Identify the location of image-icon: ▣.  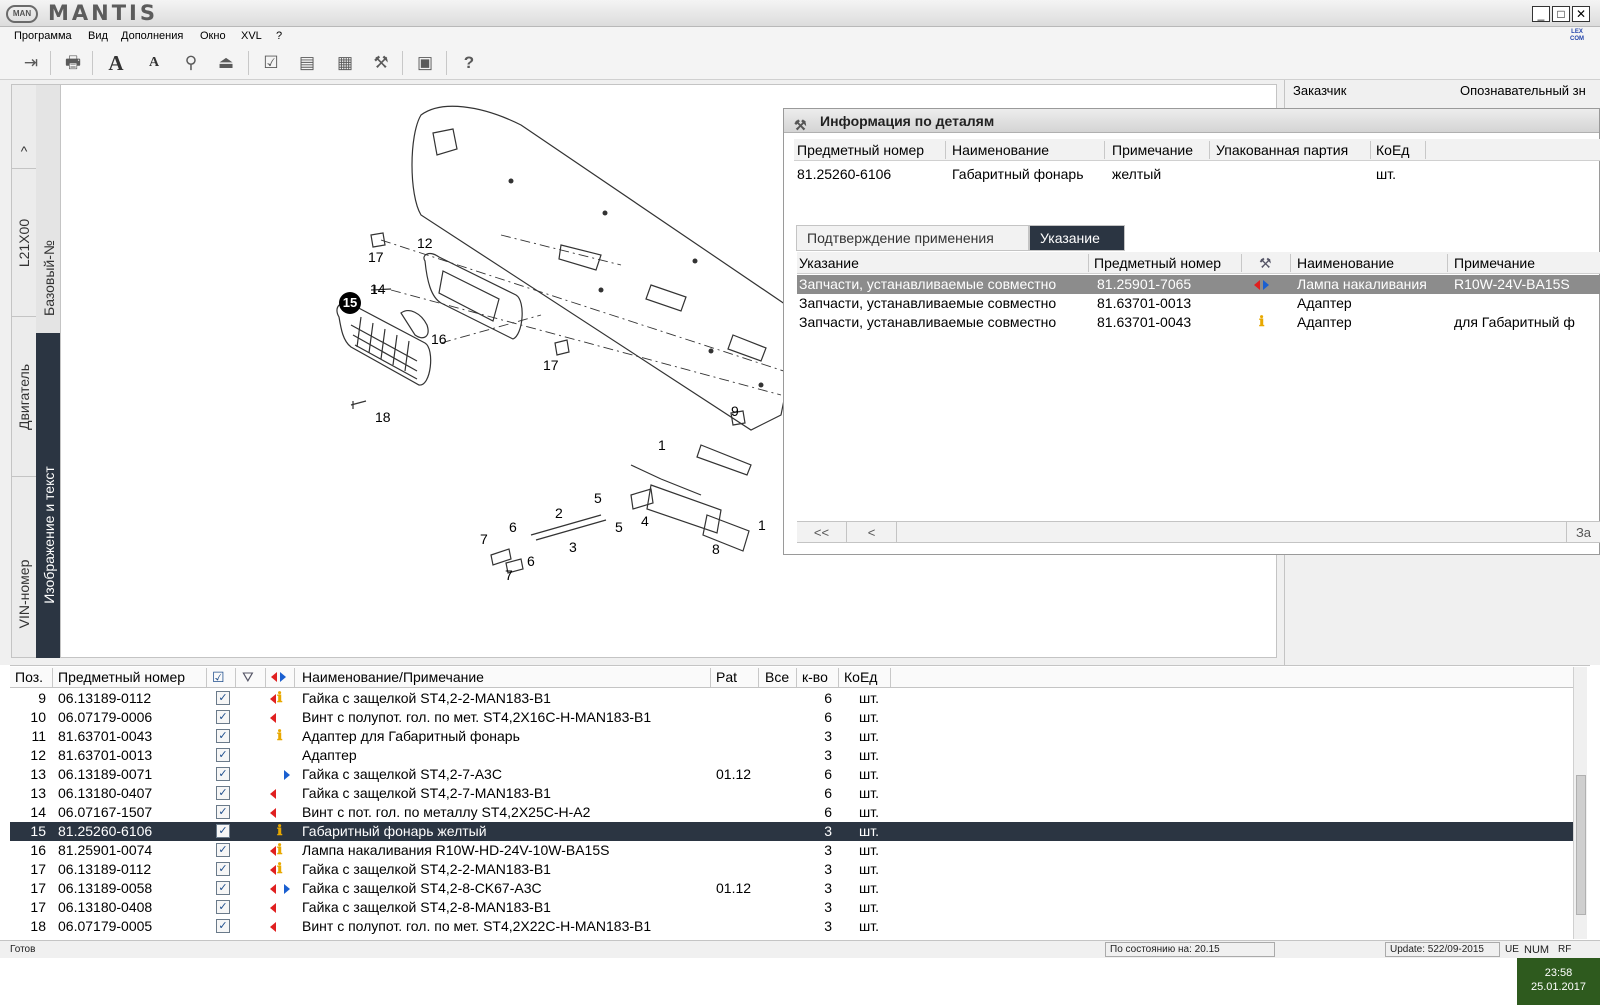
(425, 63).